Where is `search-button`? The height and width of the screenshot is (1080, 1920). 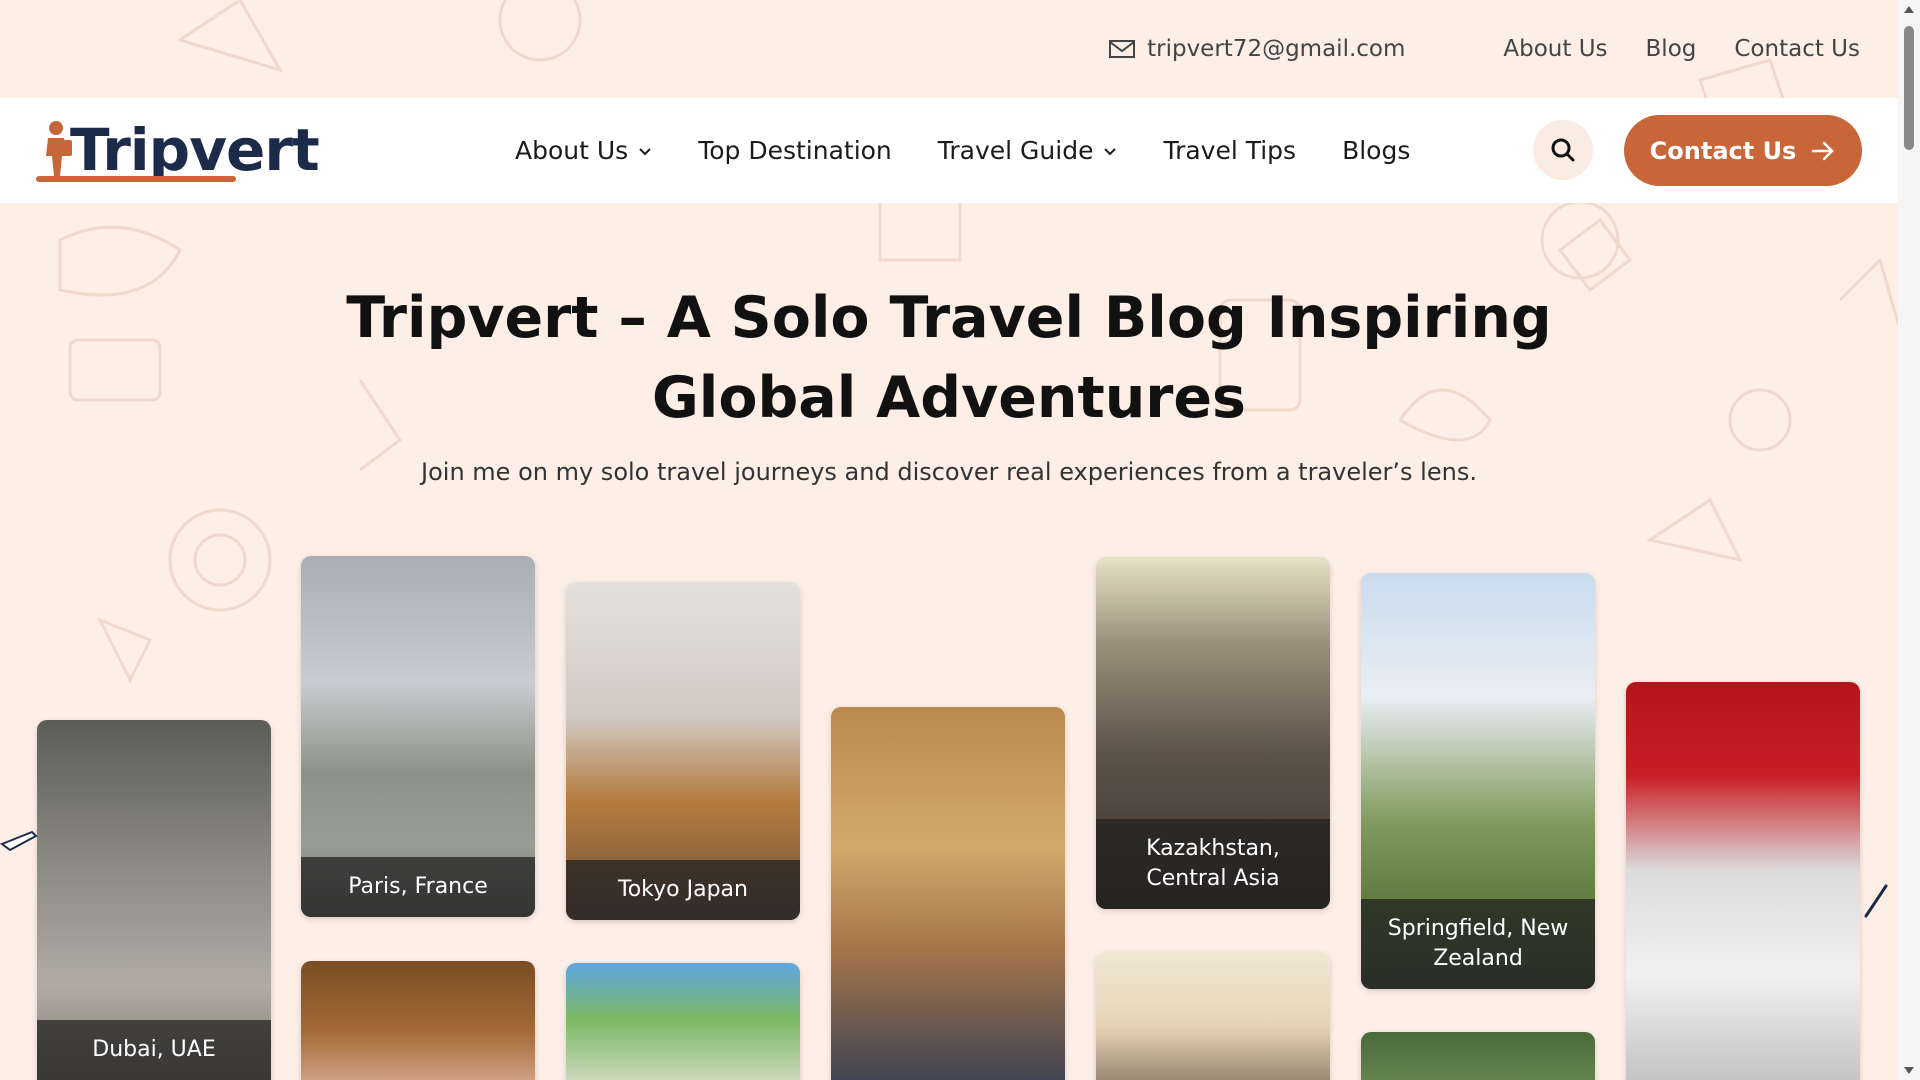
search-button is located at coordinates (1563, 150).